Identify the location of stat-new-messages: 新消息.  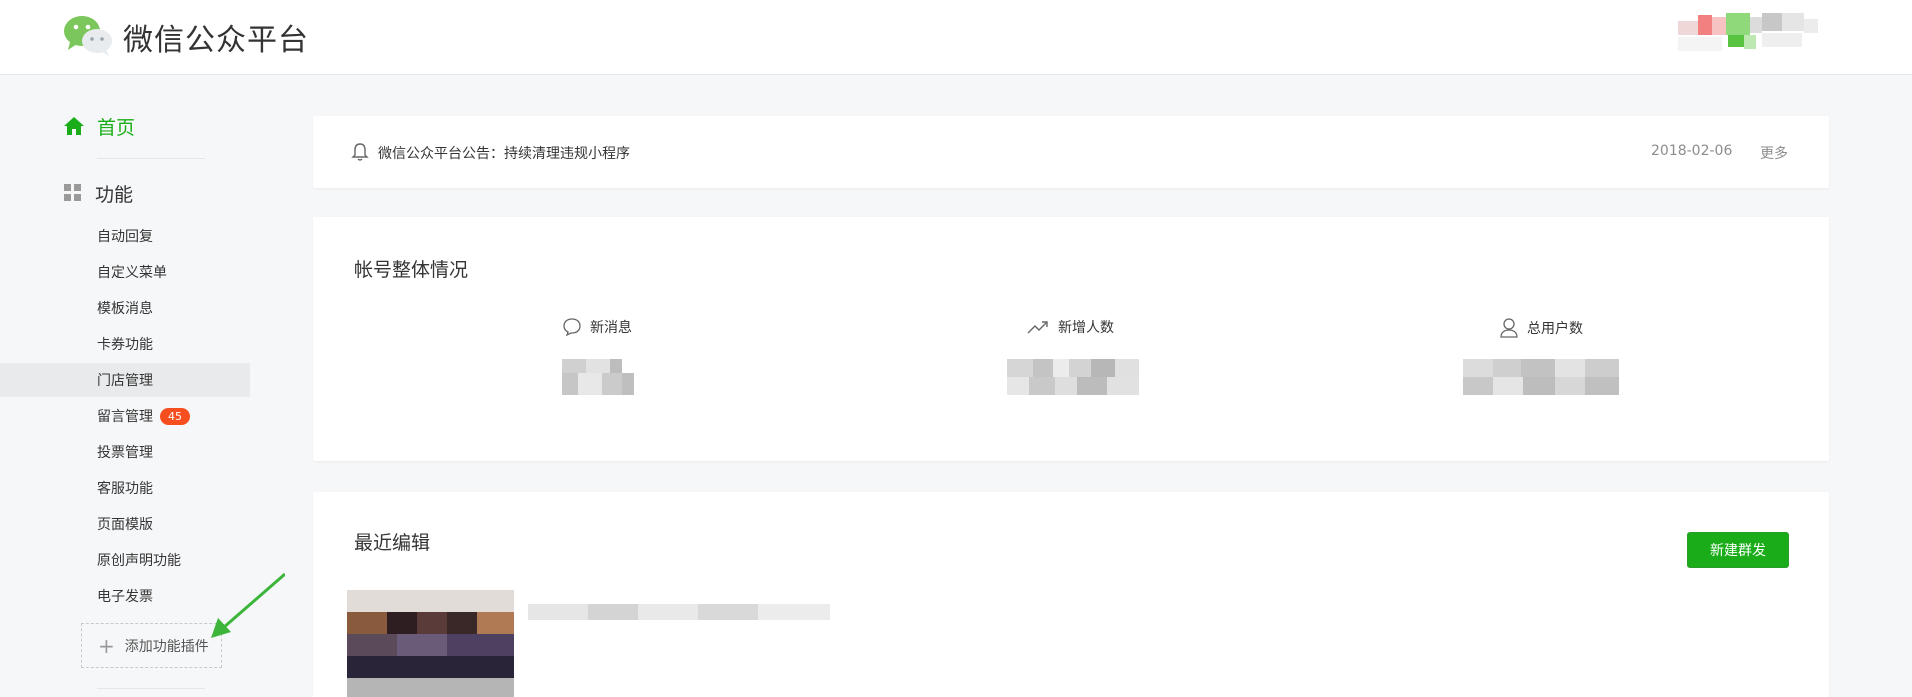
(597, 327).